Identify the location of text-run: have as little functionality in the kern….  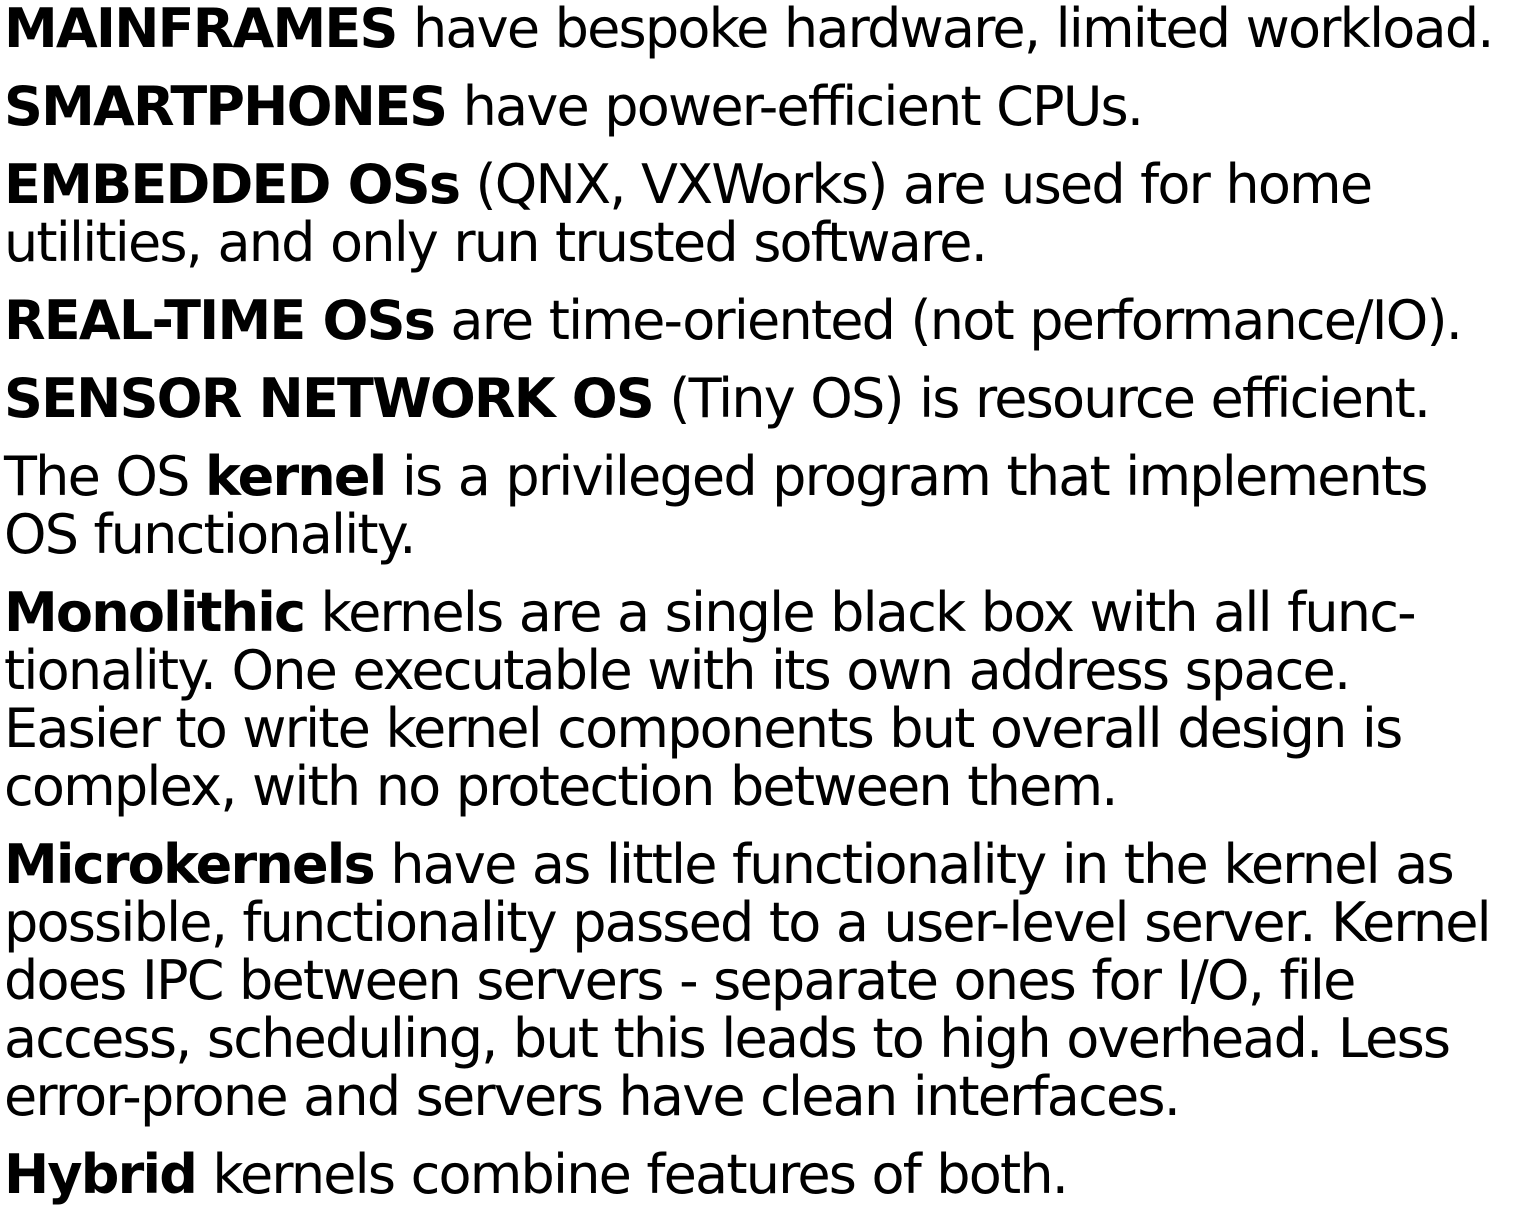
(913, 864).